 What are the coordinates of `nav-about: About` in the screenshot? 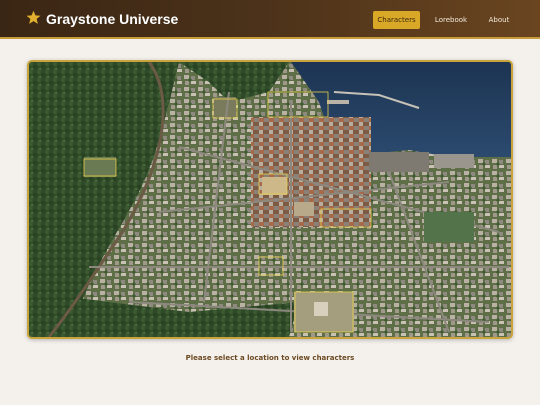 It's located at (499, 20).